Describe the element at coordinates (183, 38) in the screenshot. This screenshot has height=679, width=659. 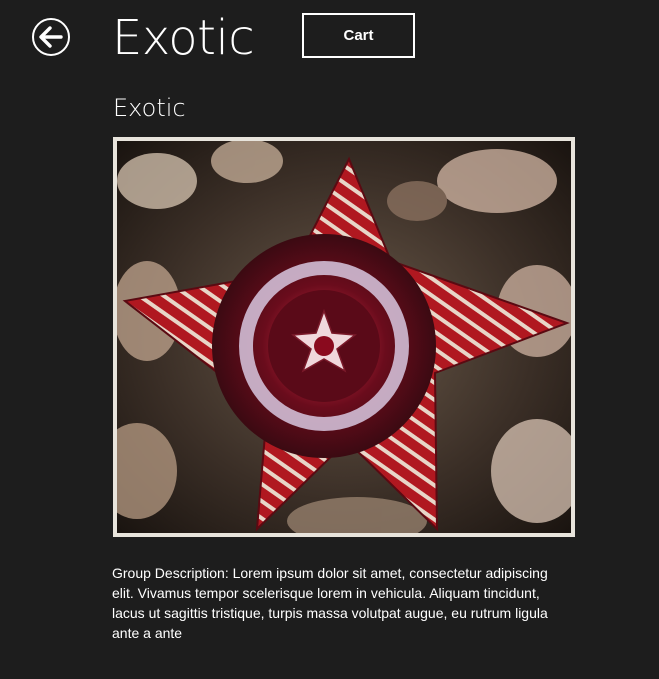
I see `page-title: Exotic` at that location.